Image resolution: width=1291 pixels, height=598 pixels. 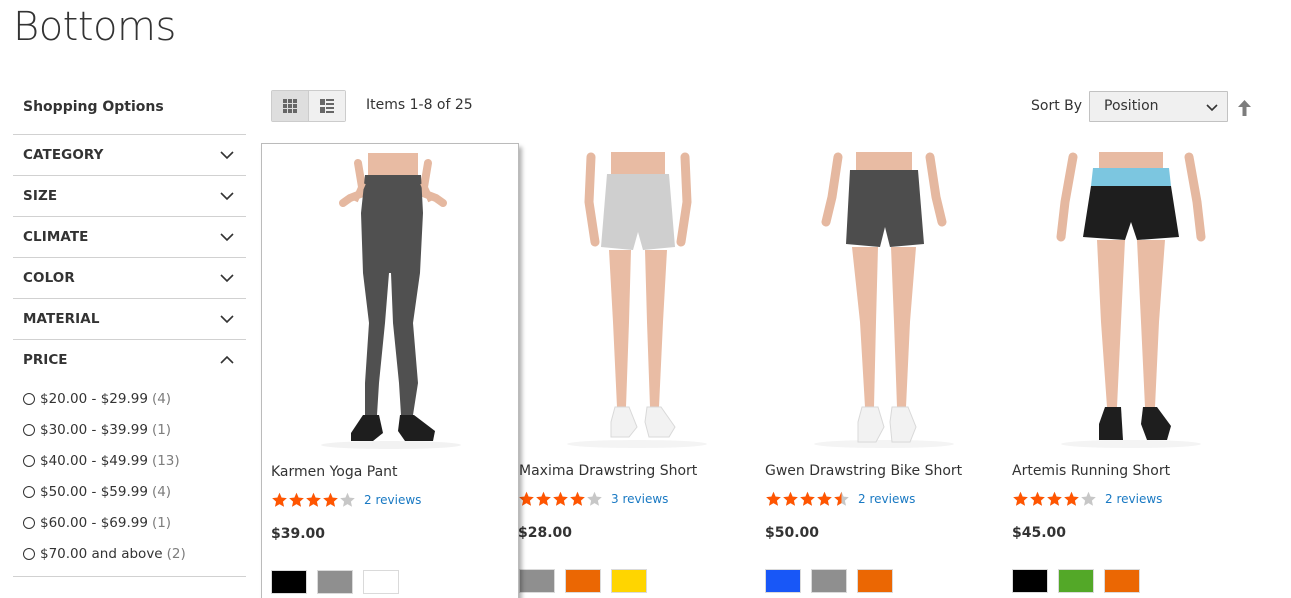 I want to click on filter-category: CATEGORY, so click(x=129, y=154).